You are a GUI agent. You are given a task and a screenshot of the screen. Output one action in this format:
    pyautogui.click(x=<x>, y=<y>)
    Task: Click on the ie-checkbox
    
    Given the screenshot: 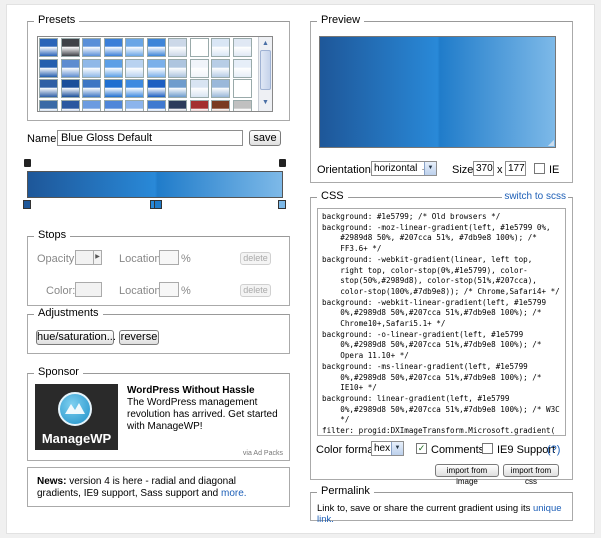 What is the action you would take?
    pyautogui.click(x=539, y=168)
    